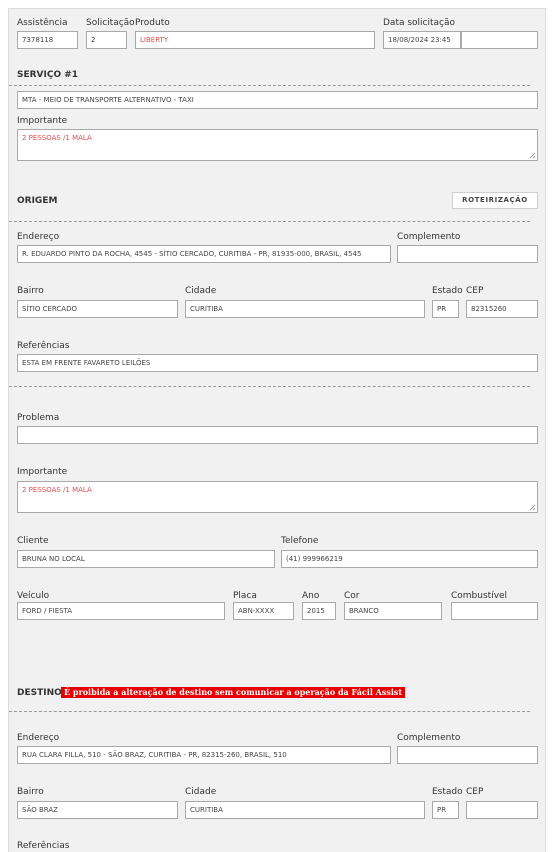 The width and height of the screenshot is (554, 852). What do you see at coordinates (502, 309) in the screenshot?
I see `origem-cep-field: 82315260` at bounding box center [502, 309].